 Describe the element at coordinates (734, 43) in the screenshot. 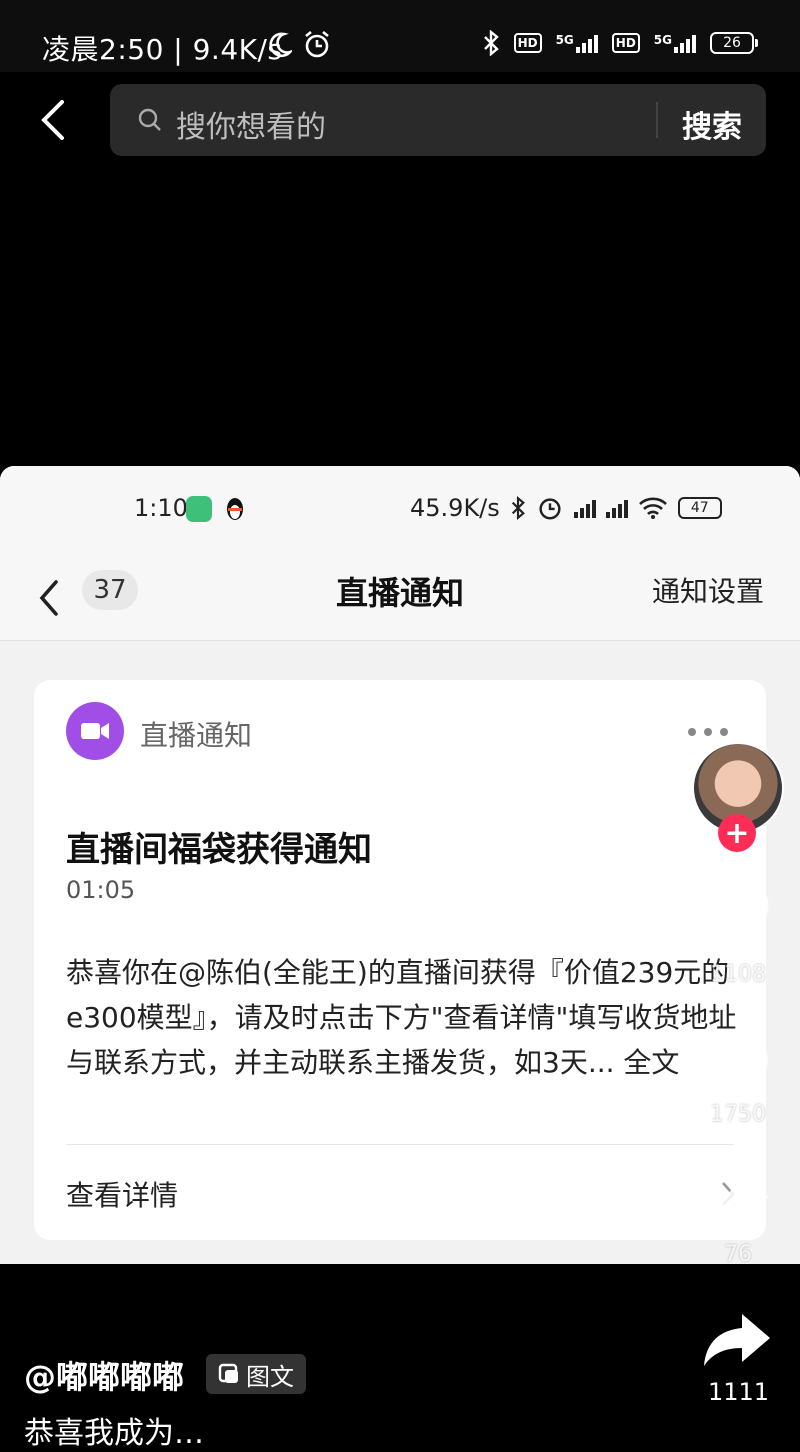

I see `battery-icon: 26` at that location.